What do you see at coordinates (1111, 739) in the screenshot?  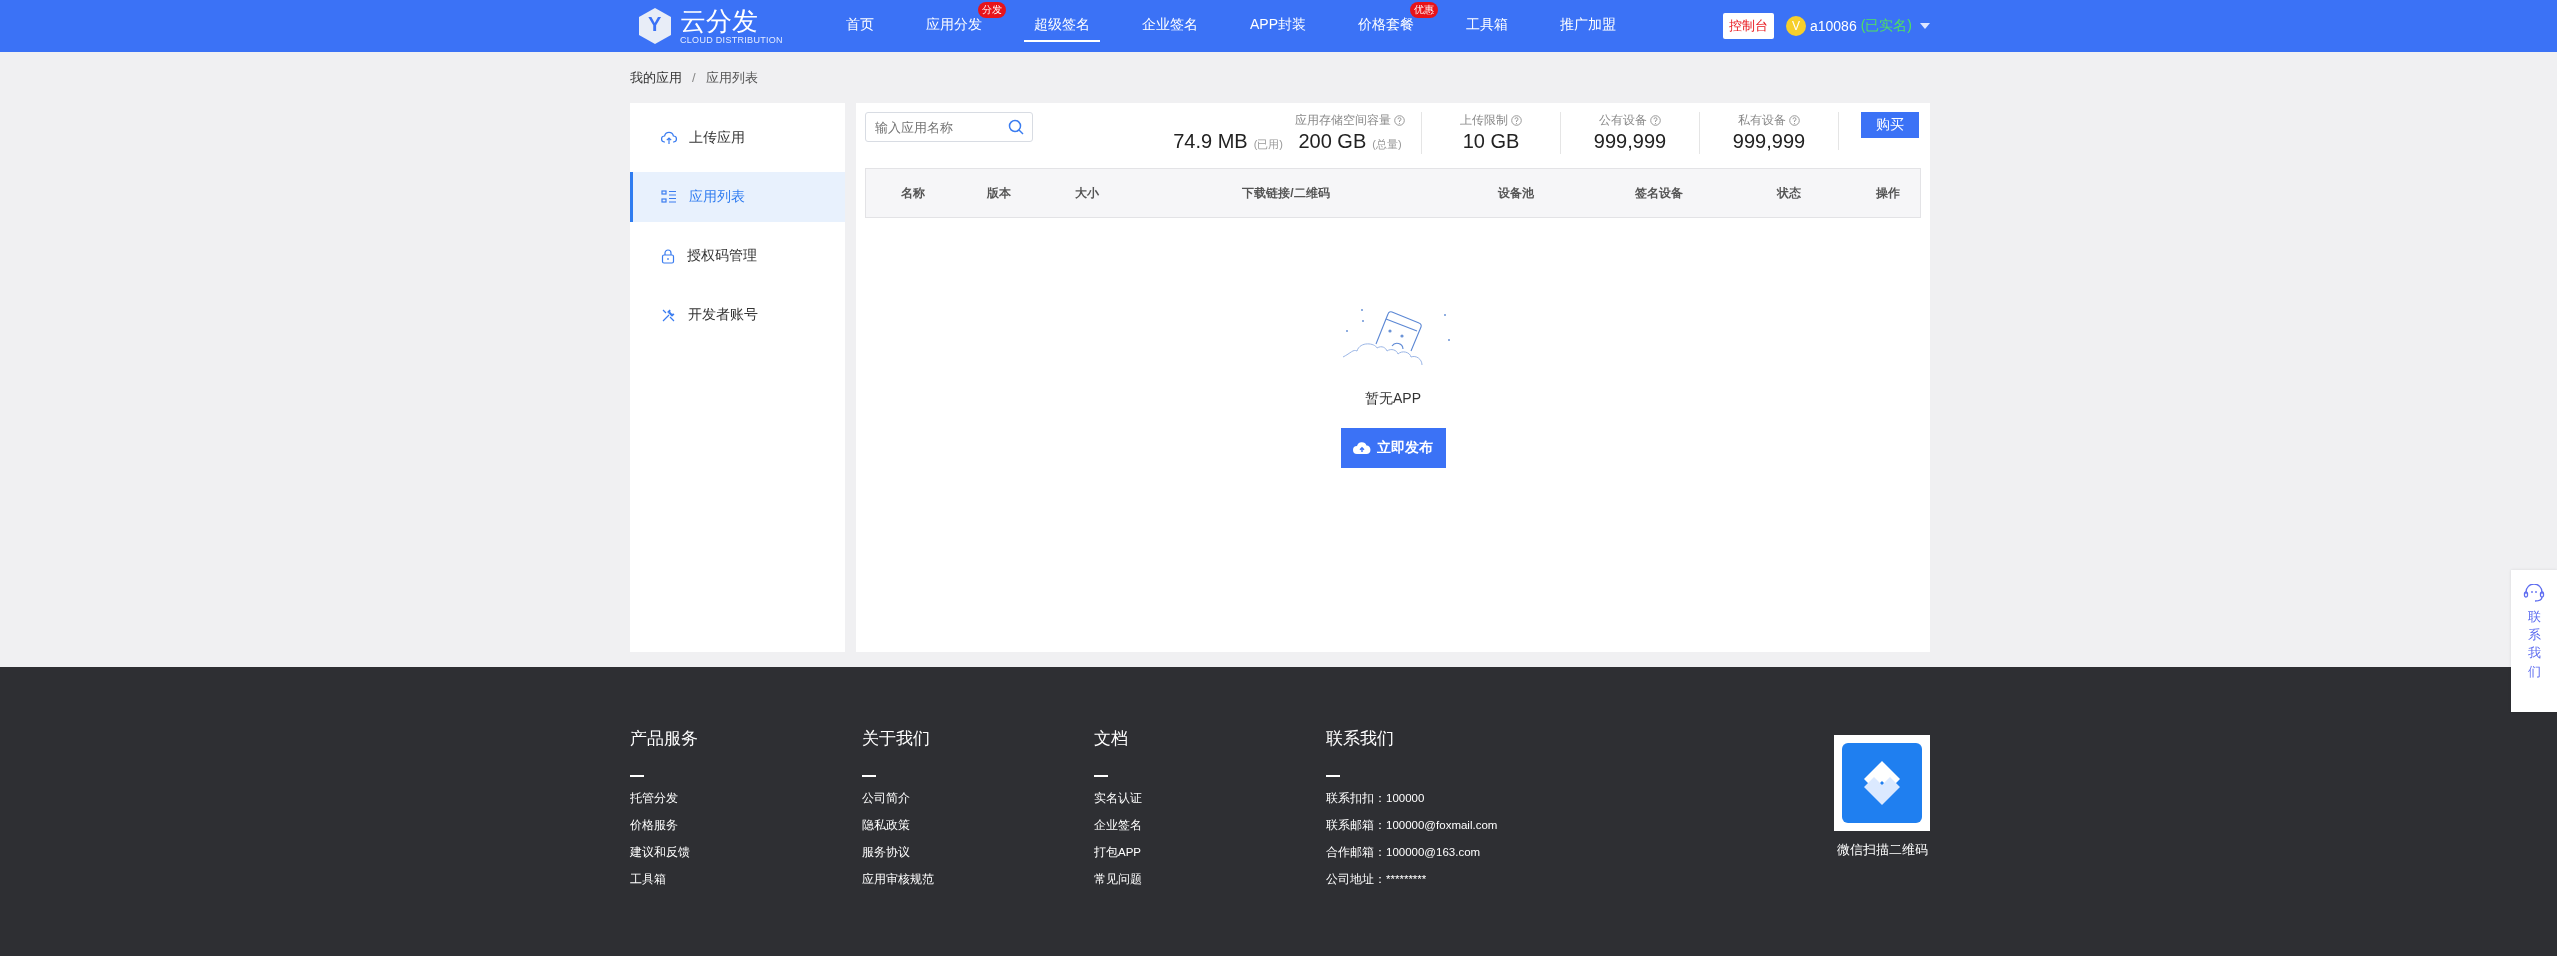 I see `footer-heading: 文档` at bounding box center [1111, 739].